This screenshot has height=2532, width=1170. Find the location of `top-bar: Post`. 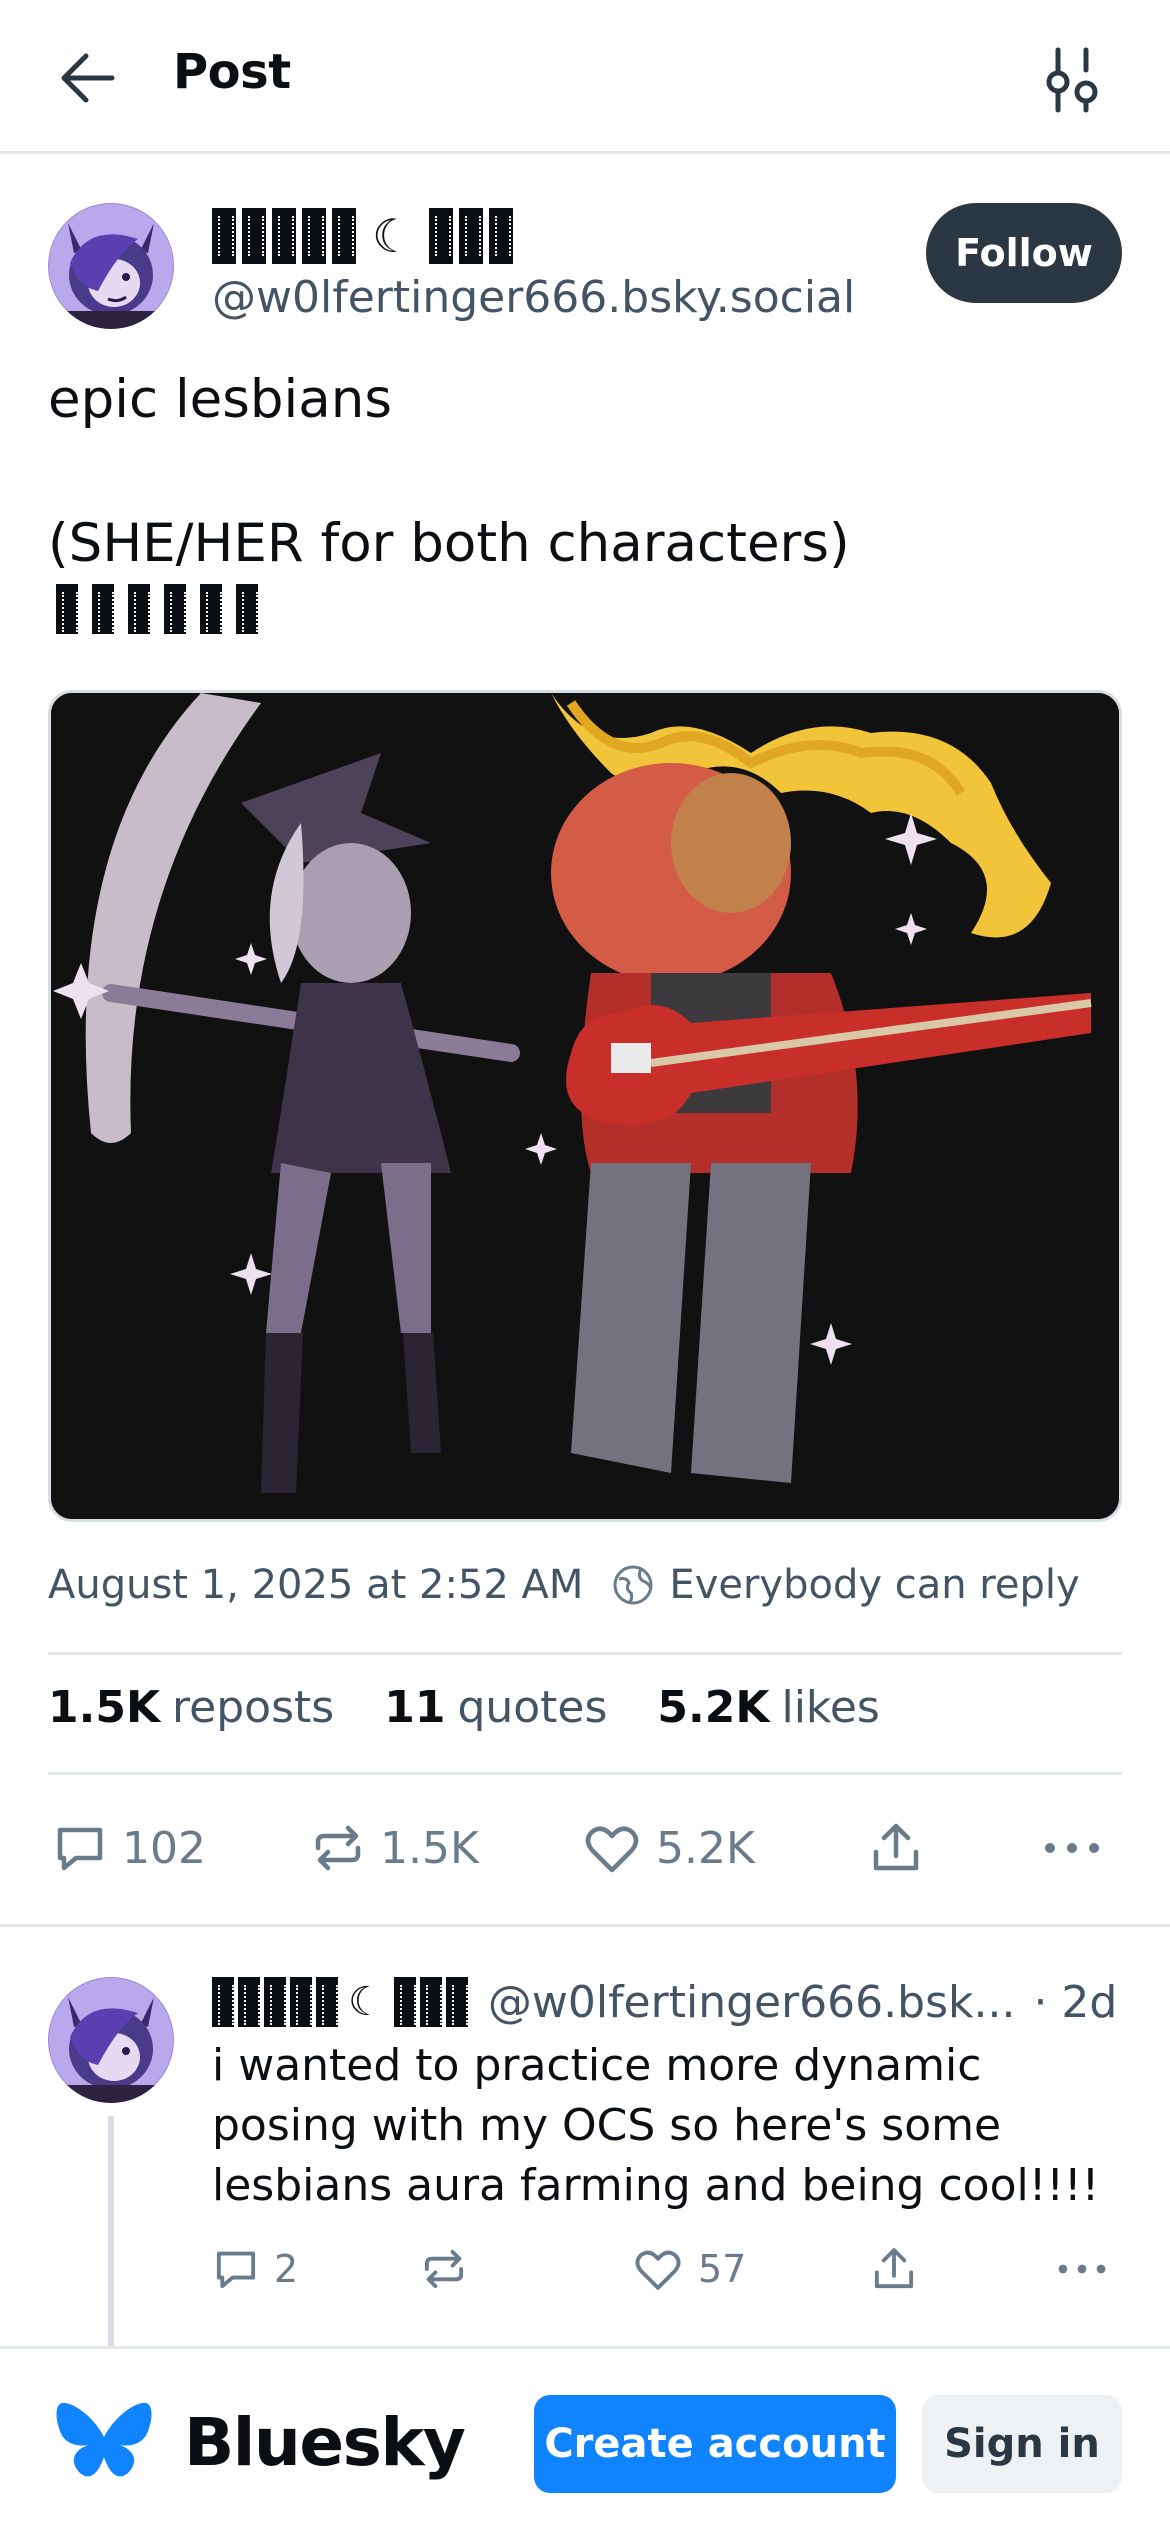

top-bar: Post is located at coordinates (585, 77).